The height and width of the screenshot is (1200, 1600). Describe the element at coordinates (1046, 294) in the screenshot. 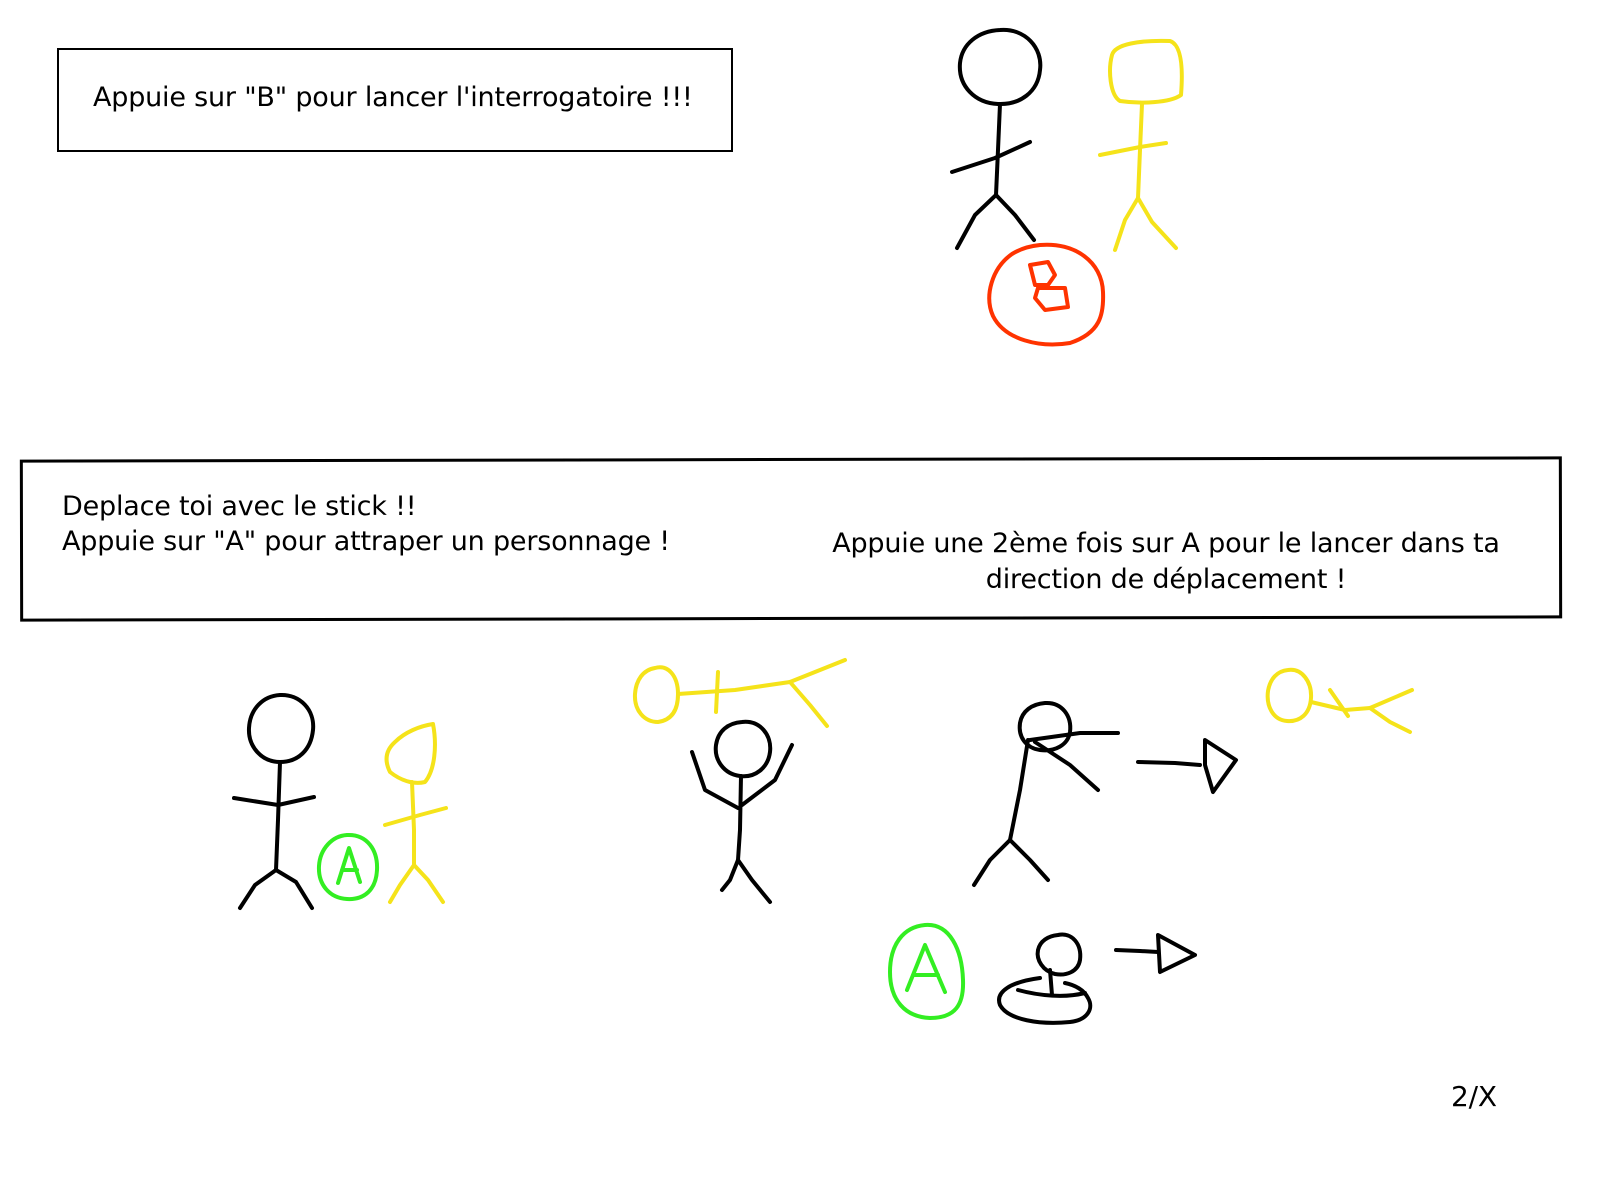

I see `b-button-icon` at that location.